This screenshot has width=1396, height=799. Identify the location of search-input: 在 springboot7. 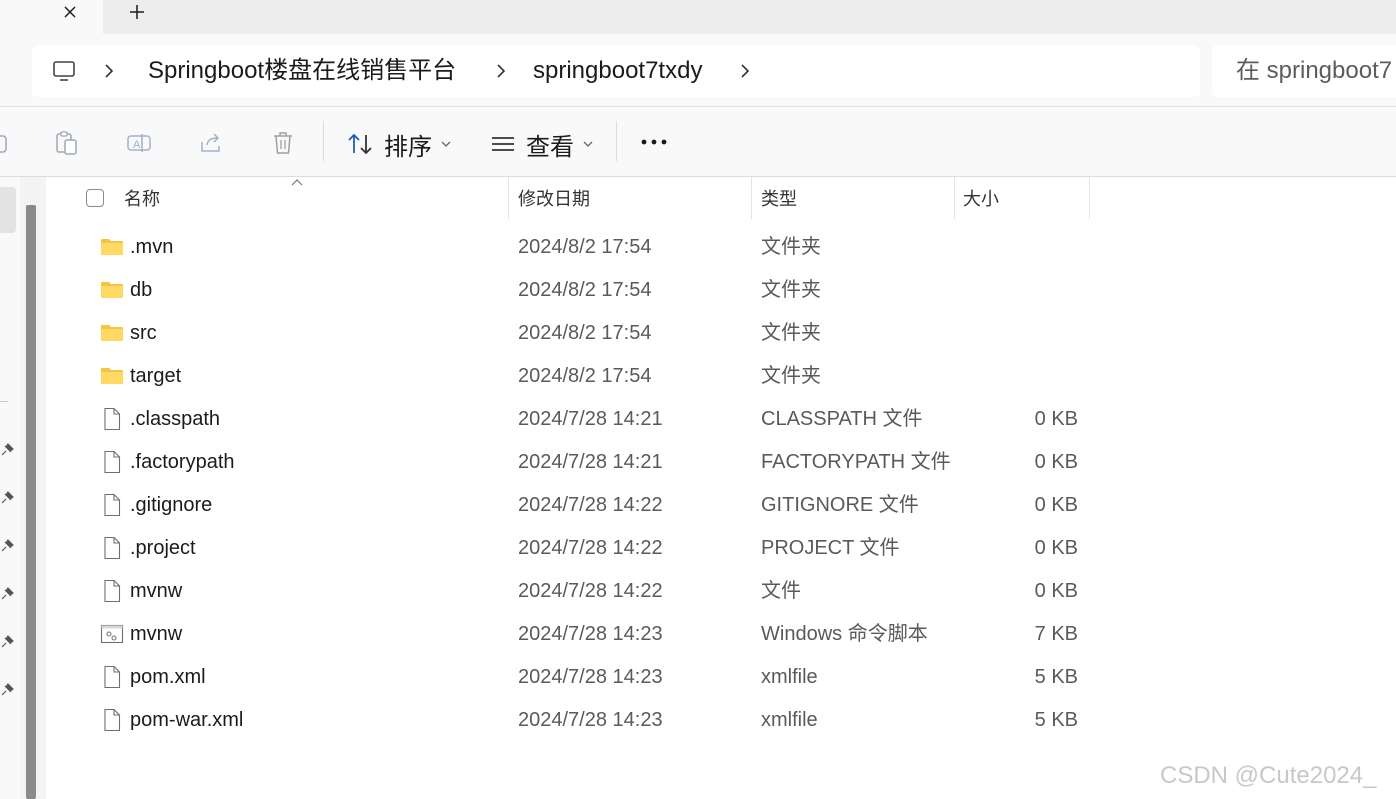
(1304, 71).